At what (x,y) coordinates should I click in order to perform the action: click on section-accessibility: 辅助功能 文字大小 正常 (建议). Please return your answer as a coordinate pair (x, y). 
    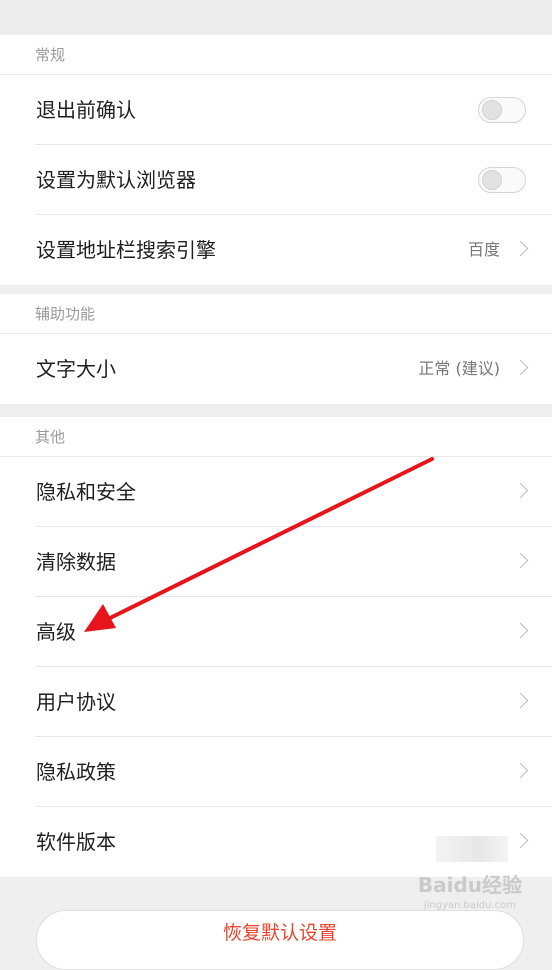
    Looking at the image, I should click on (276, 349).